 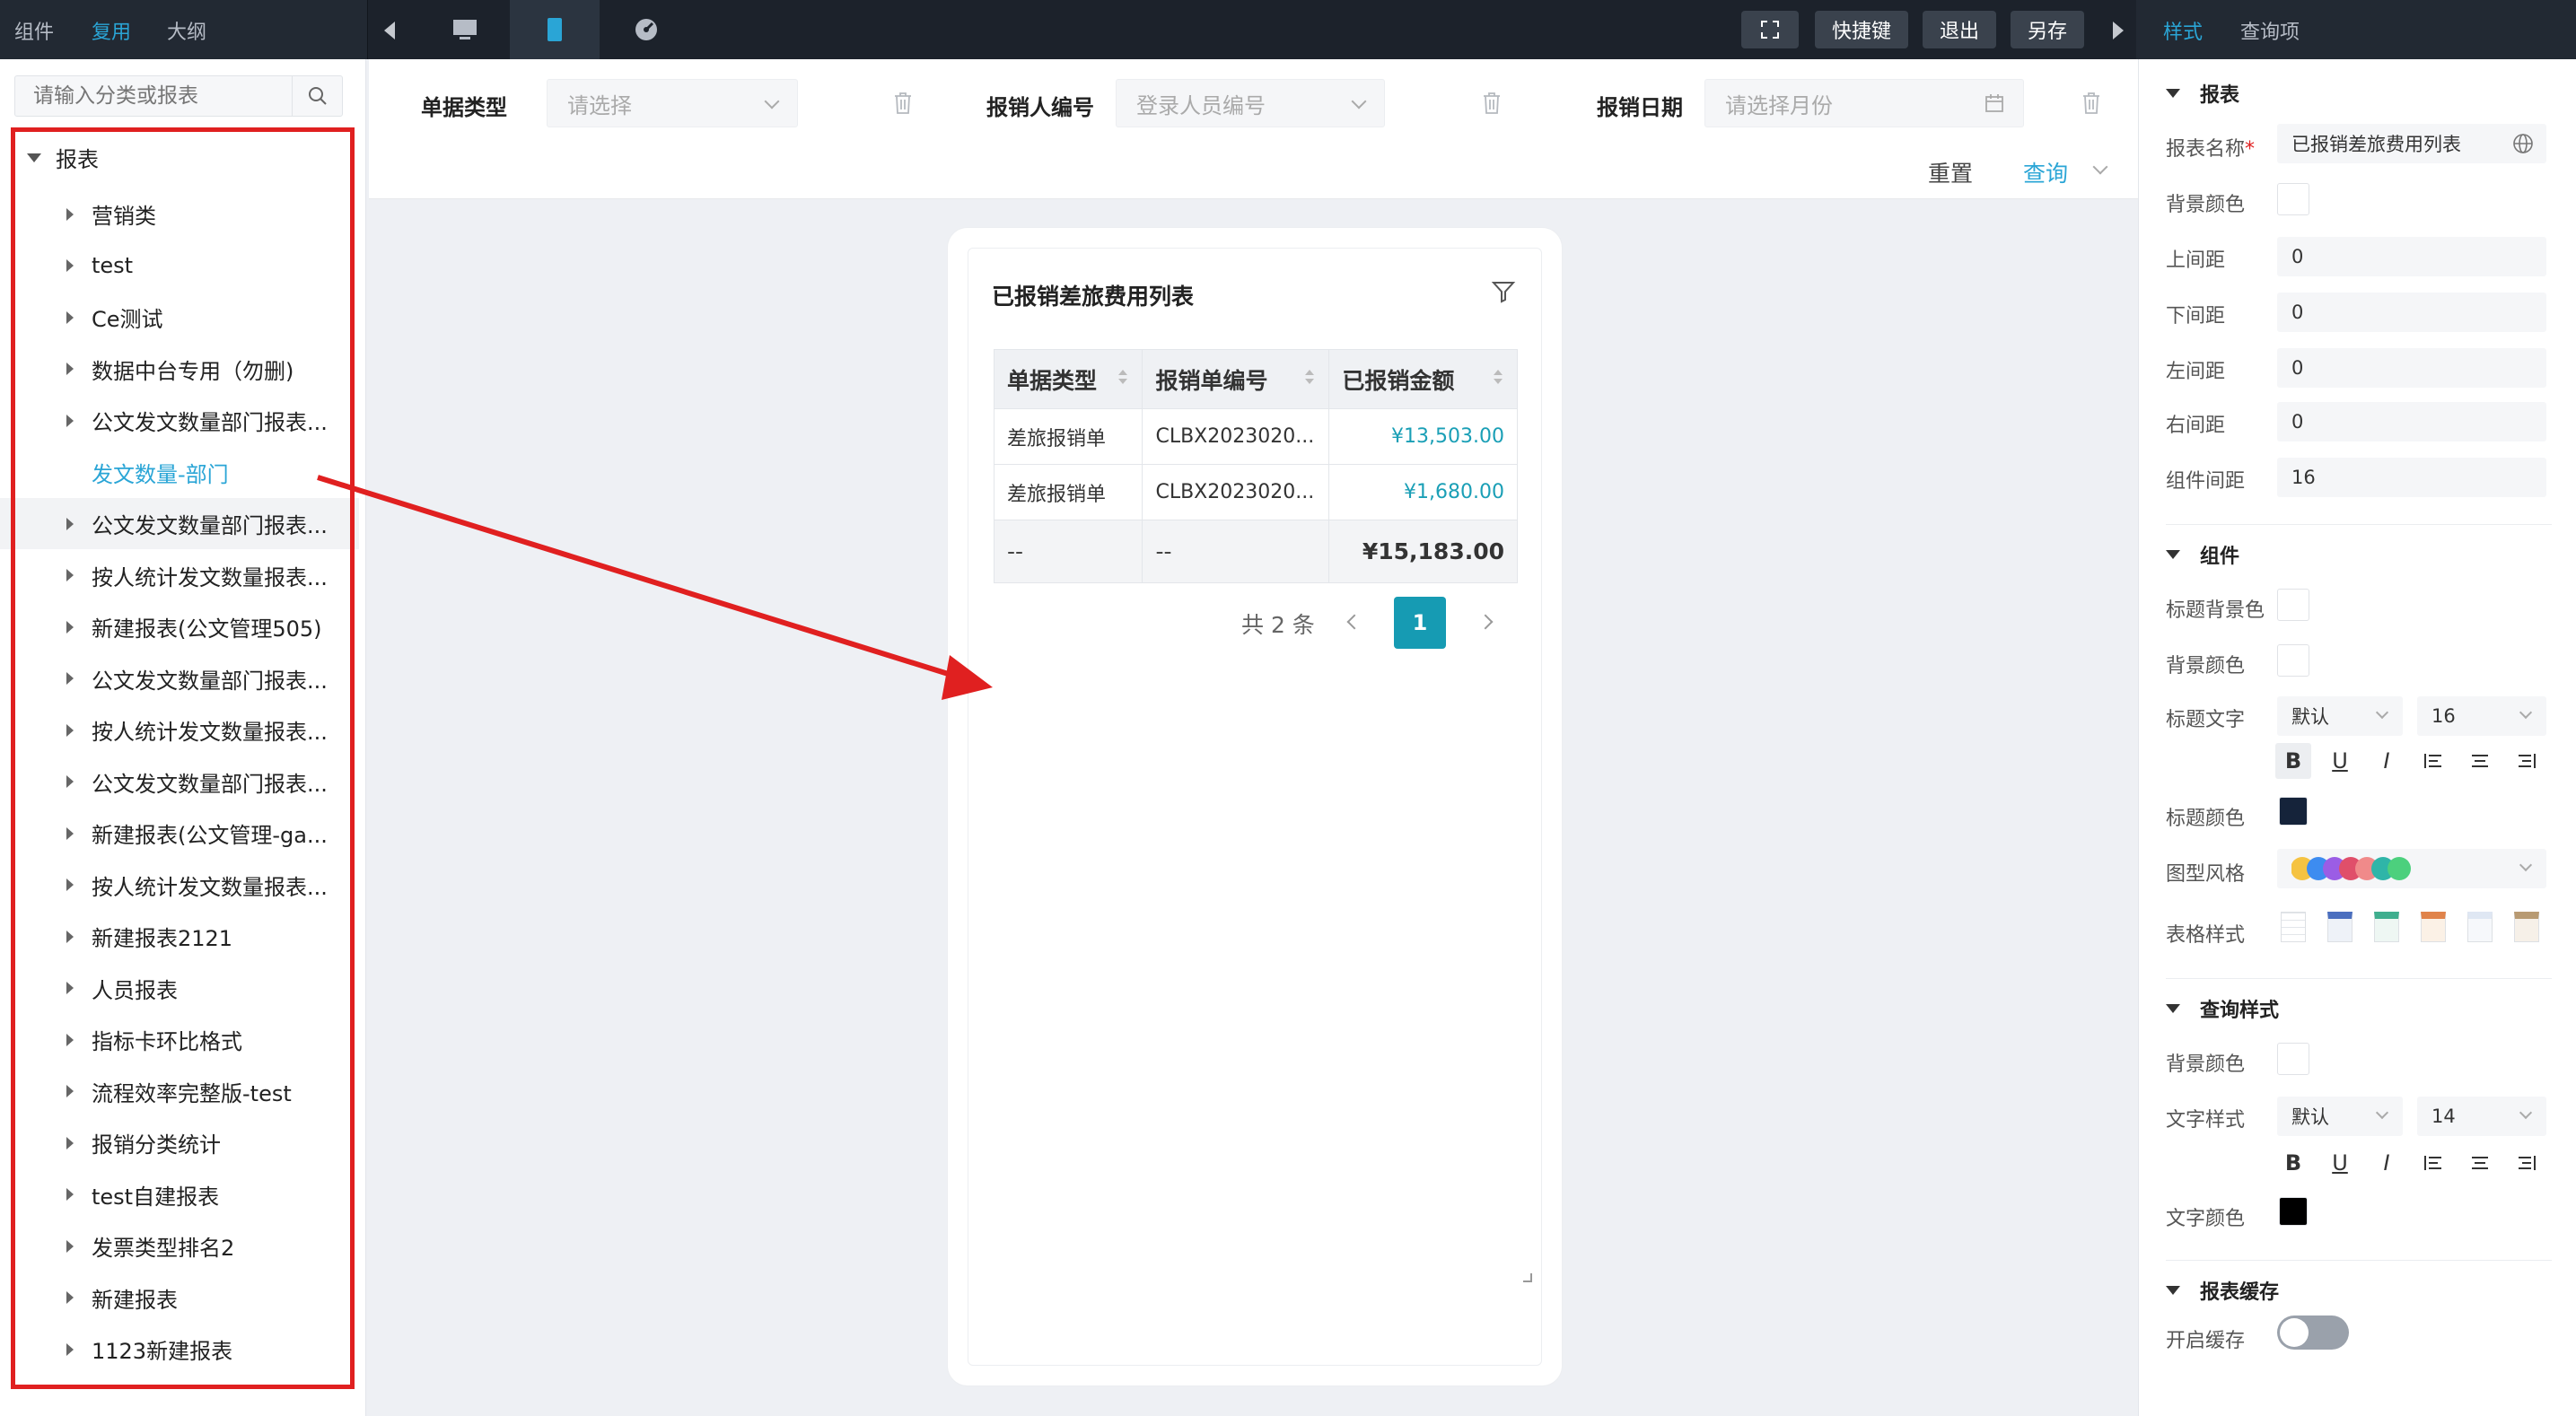 I want to click on tree-item: 报销分类统计, so click(x=179, y=1142).